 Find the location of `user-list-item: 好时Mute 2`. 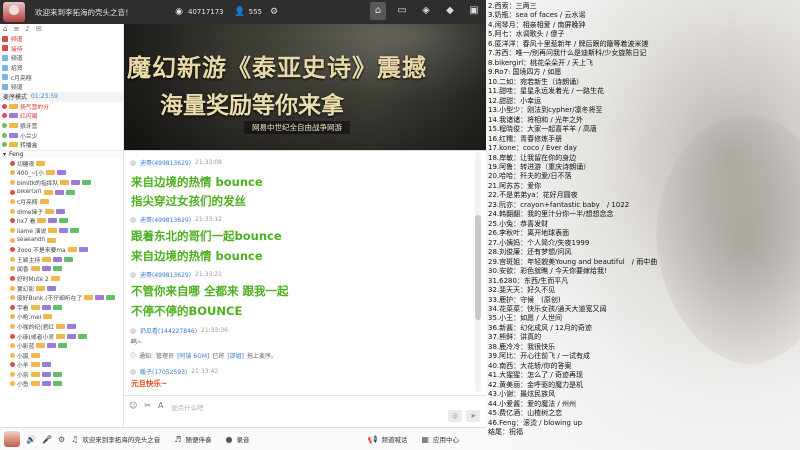

user-list-item: 好时Mute 2 is located at coordinates (61, 279).